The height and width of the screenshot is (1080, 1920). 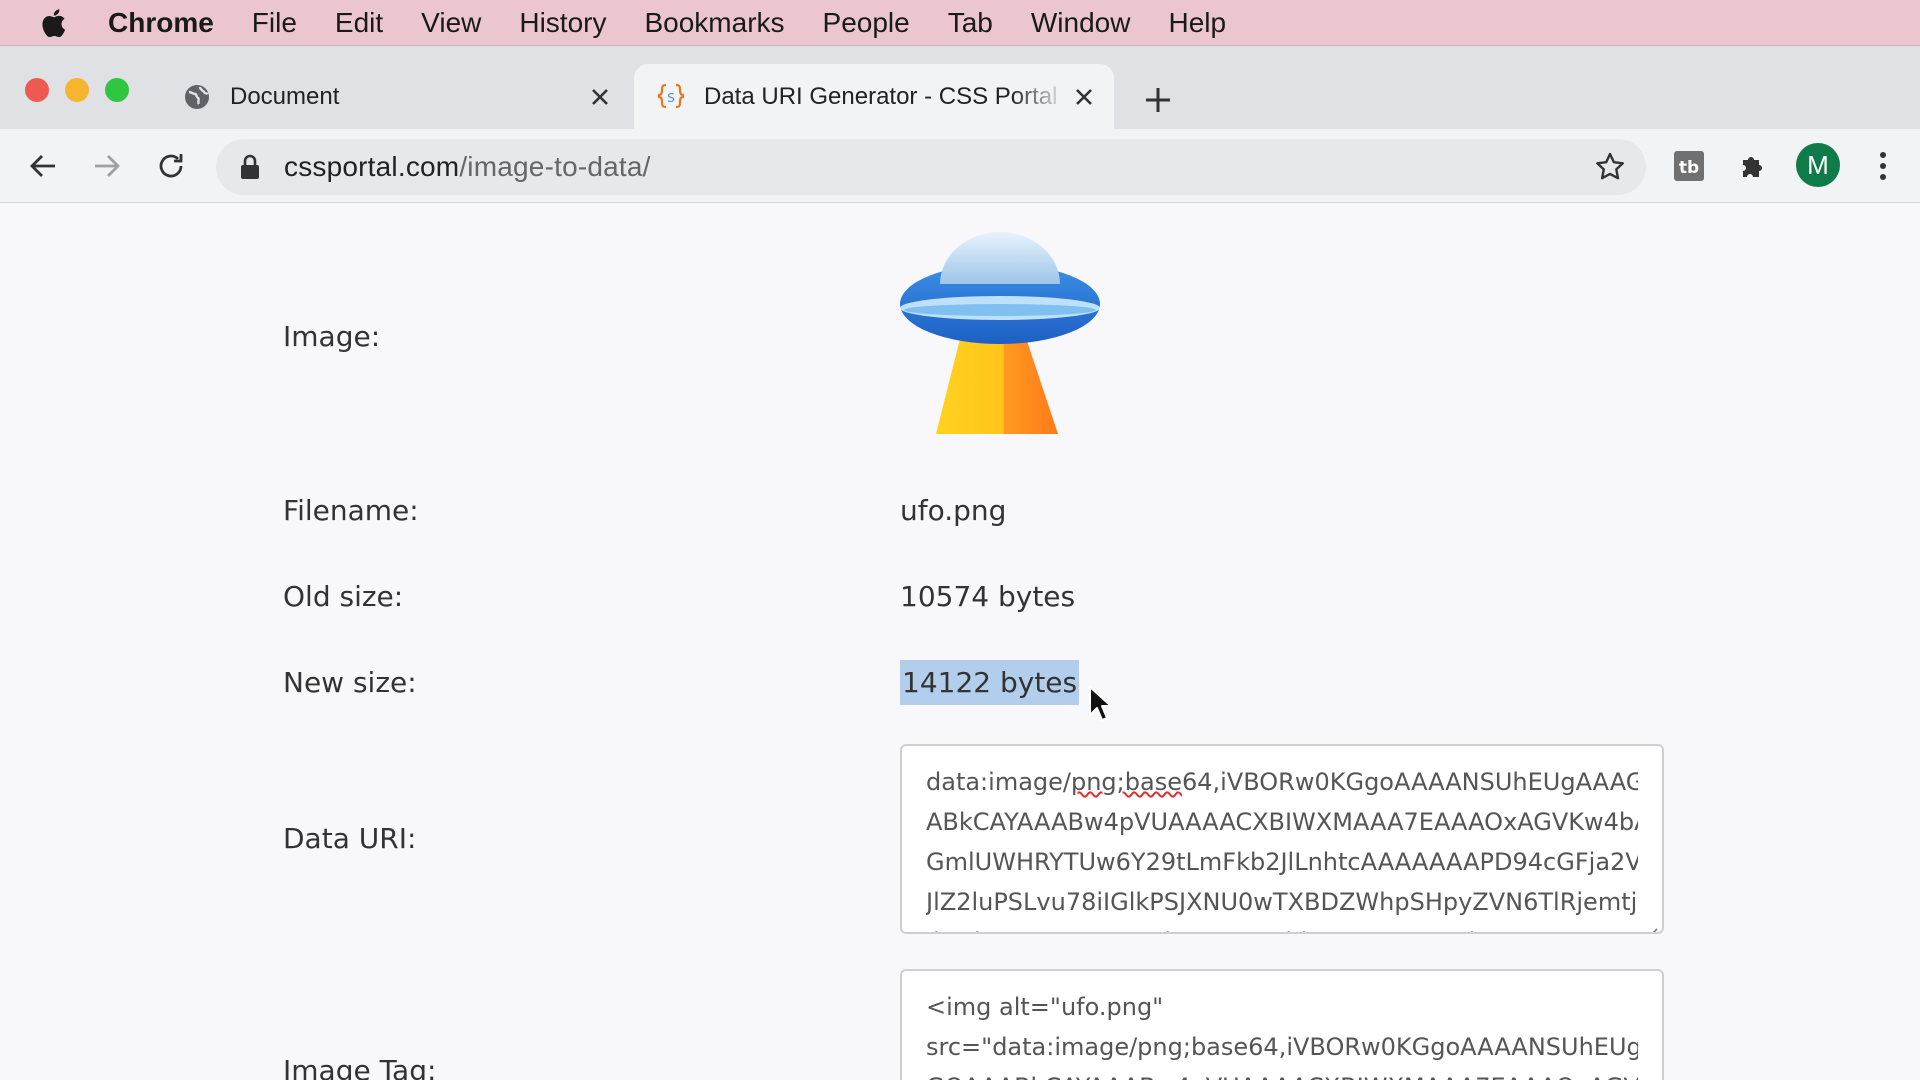 What do you see at coordinates (1753, 166) in the screenshot?
I see `extensions-puzzle-icon` at bounding box center [1753, 166].